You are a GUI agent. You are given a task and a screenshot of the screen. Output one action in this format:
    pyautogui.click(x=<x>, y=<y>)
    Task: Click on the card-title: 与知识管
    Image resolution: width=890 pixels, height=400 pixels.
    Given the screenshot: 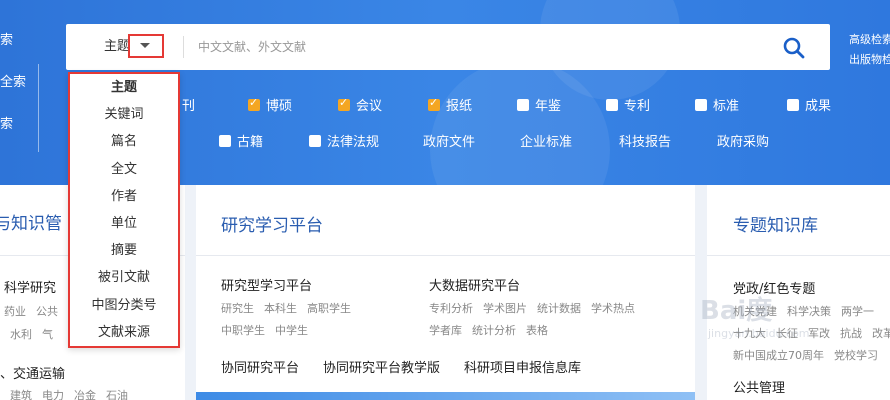 What is the action you would take?
    pyautogui.click(x=31, y=221)
    